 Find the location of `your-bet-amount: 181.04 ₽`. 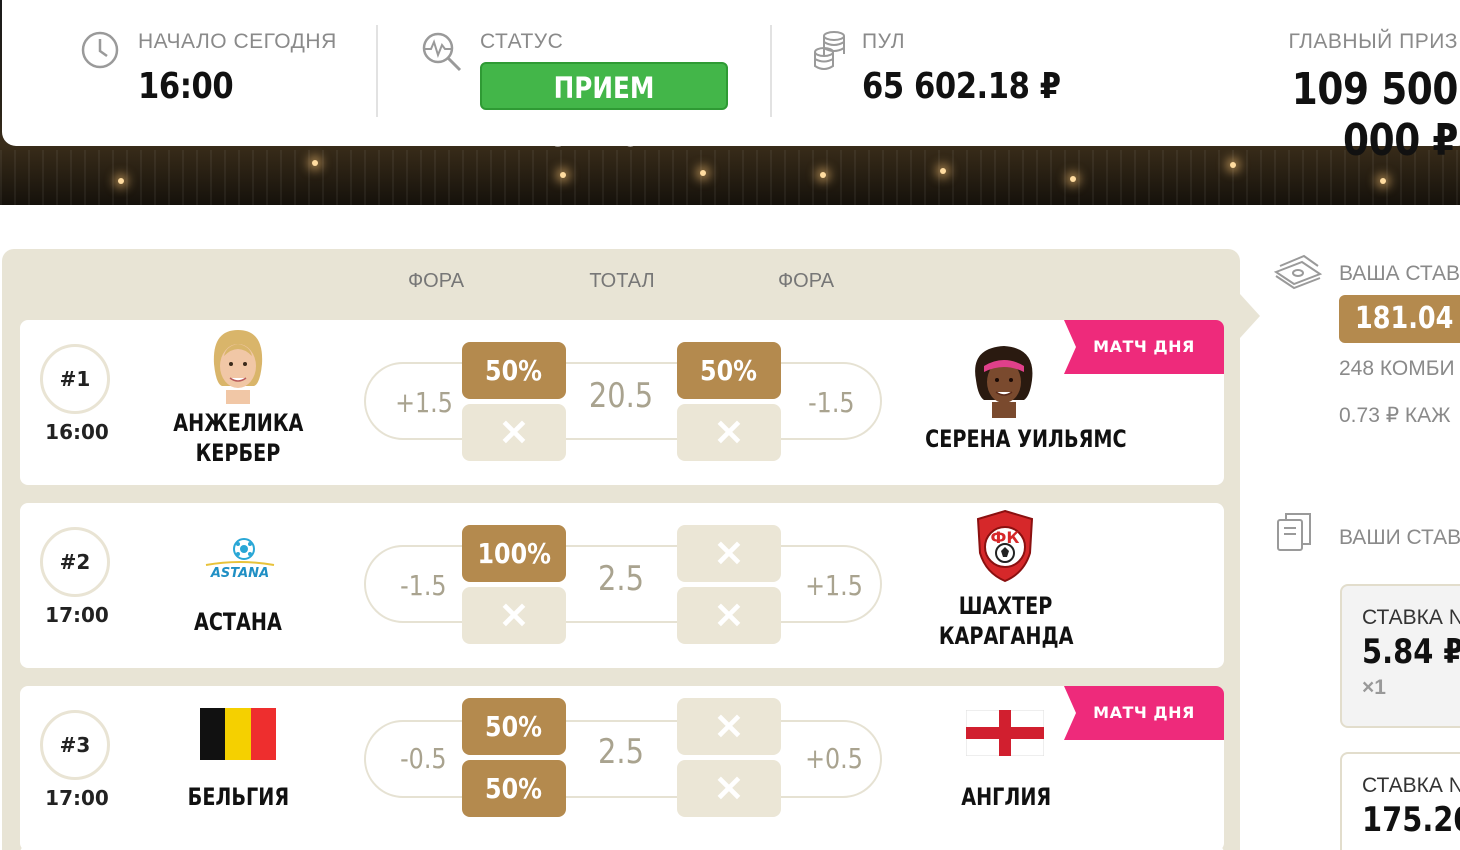

your-bet-amount: 181.04 ₽ is located at coordinates (1399, 319).